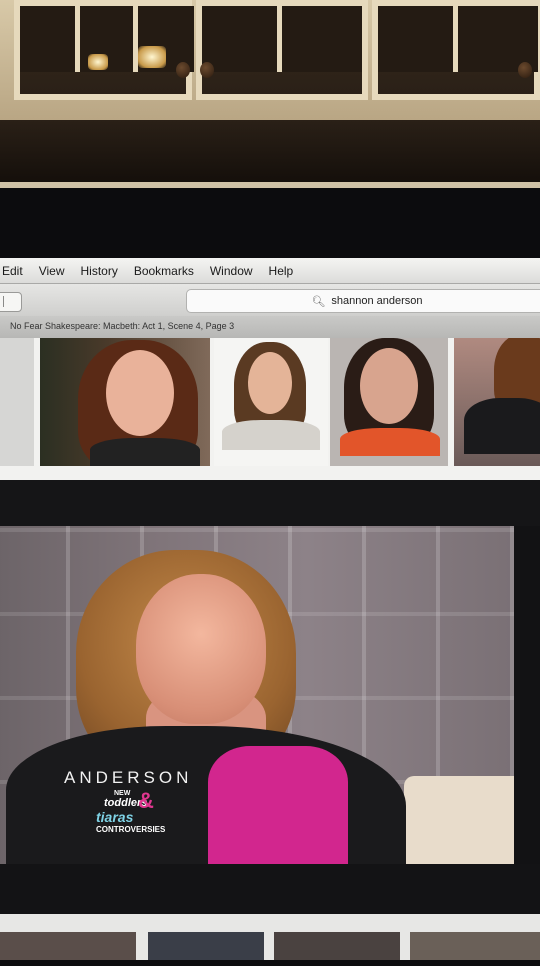 Image resolution: width=540 pixels, height=966 pixels. I want to click on menu-history: History, so click(98, 271).